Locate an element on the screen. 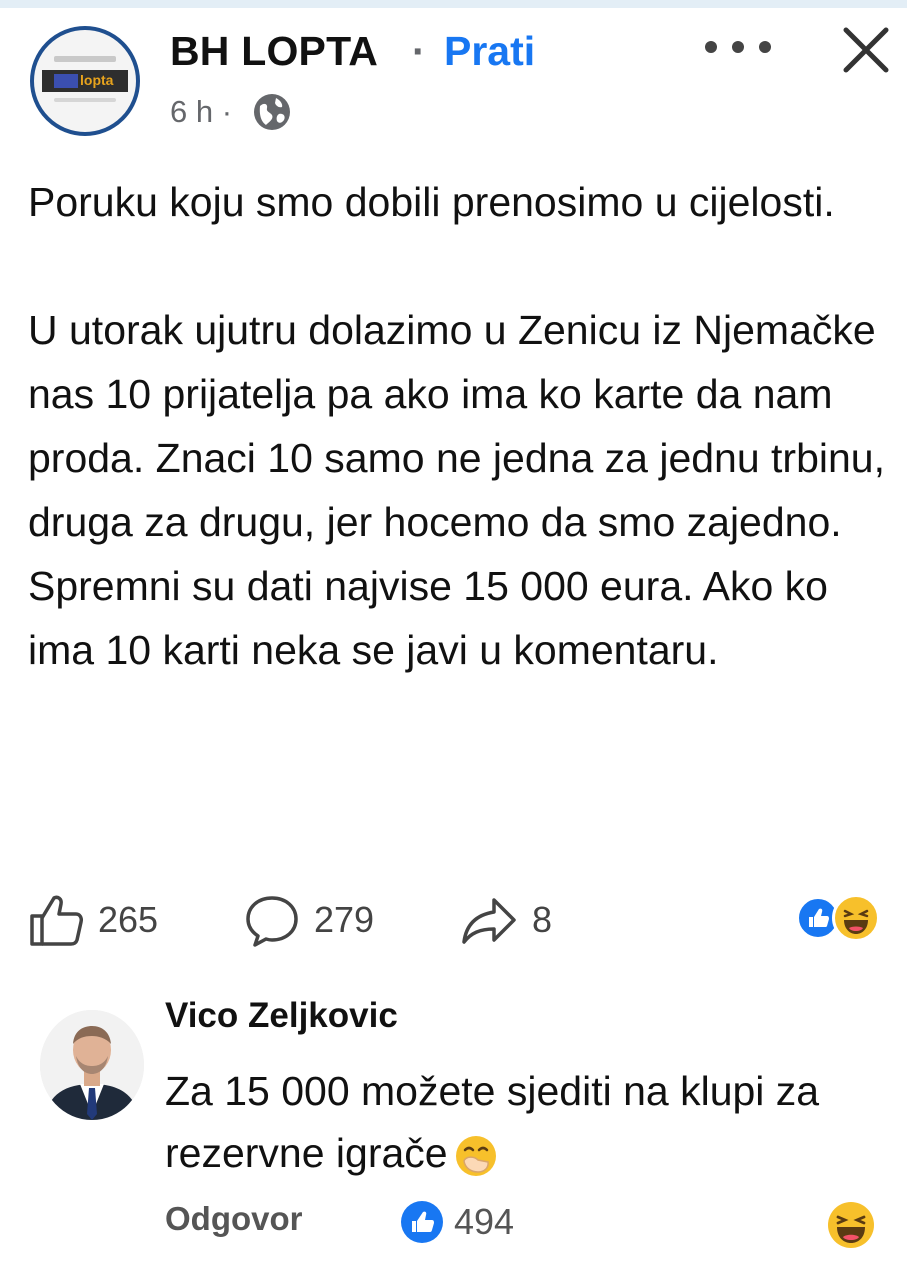 The width and height of the screenshot is (907, 1280). comment-like-summary: 494 is located at coordinates (457, 1222).